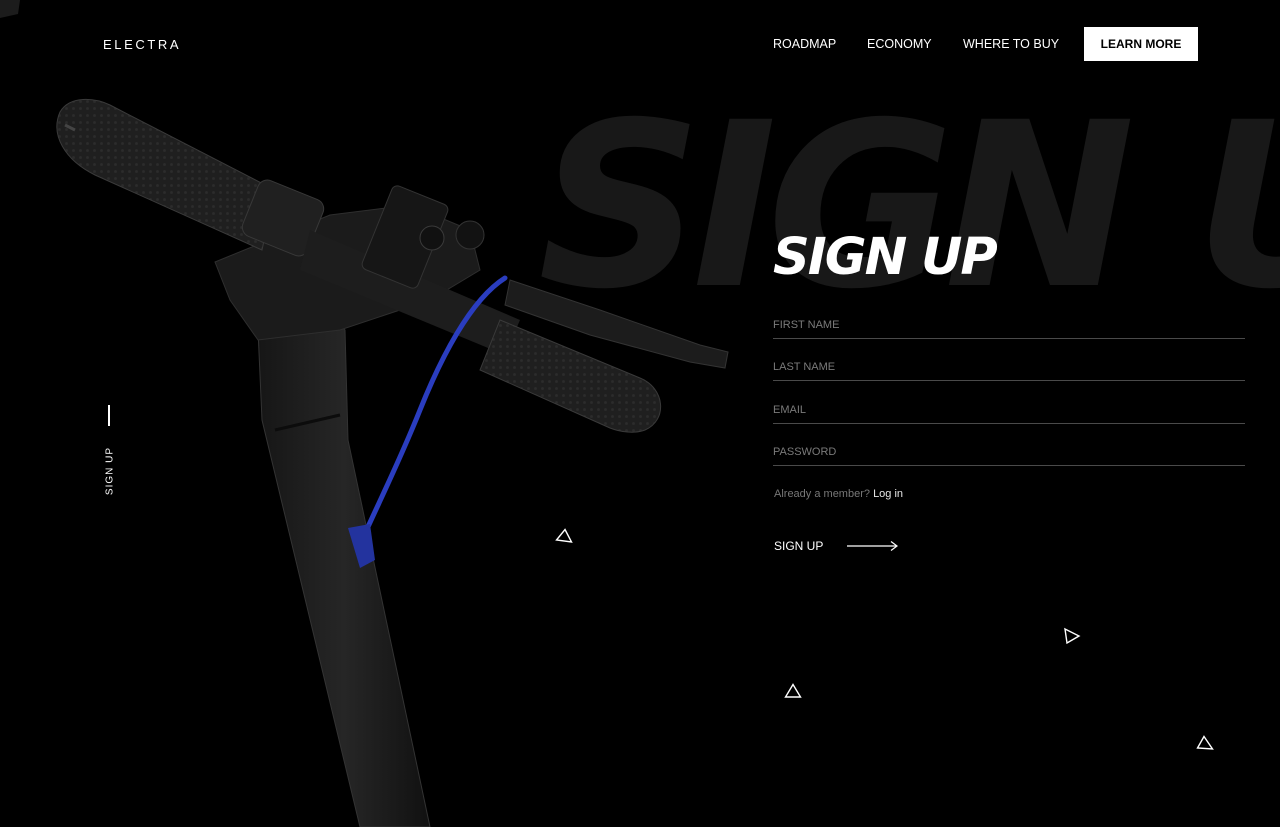 The width and height of the screenshot is (1280, 827). I want to click on brand-logo: ELECTRA, so click(142, 44).